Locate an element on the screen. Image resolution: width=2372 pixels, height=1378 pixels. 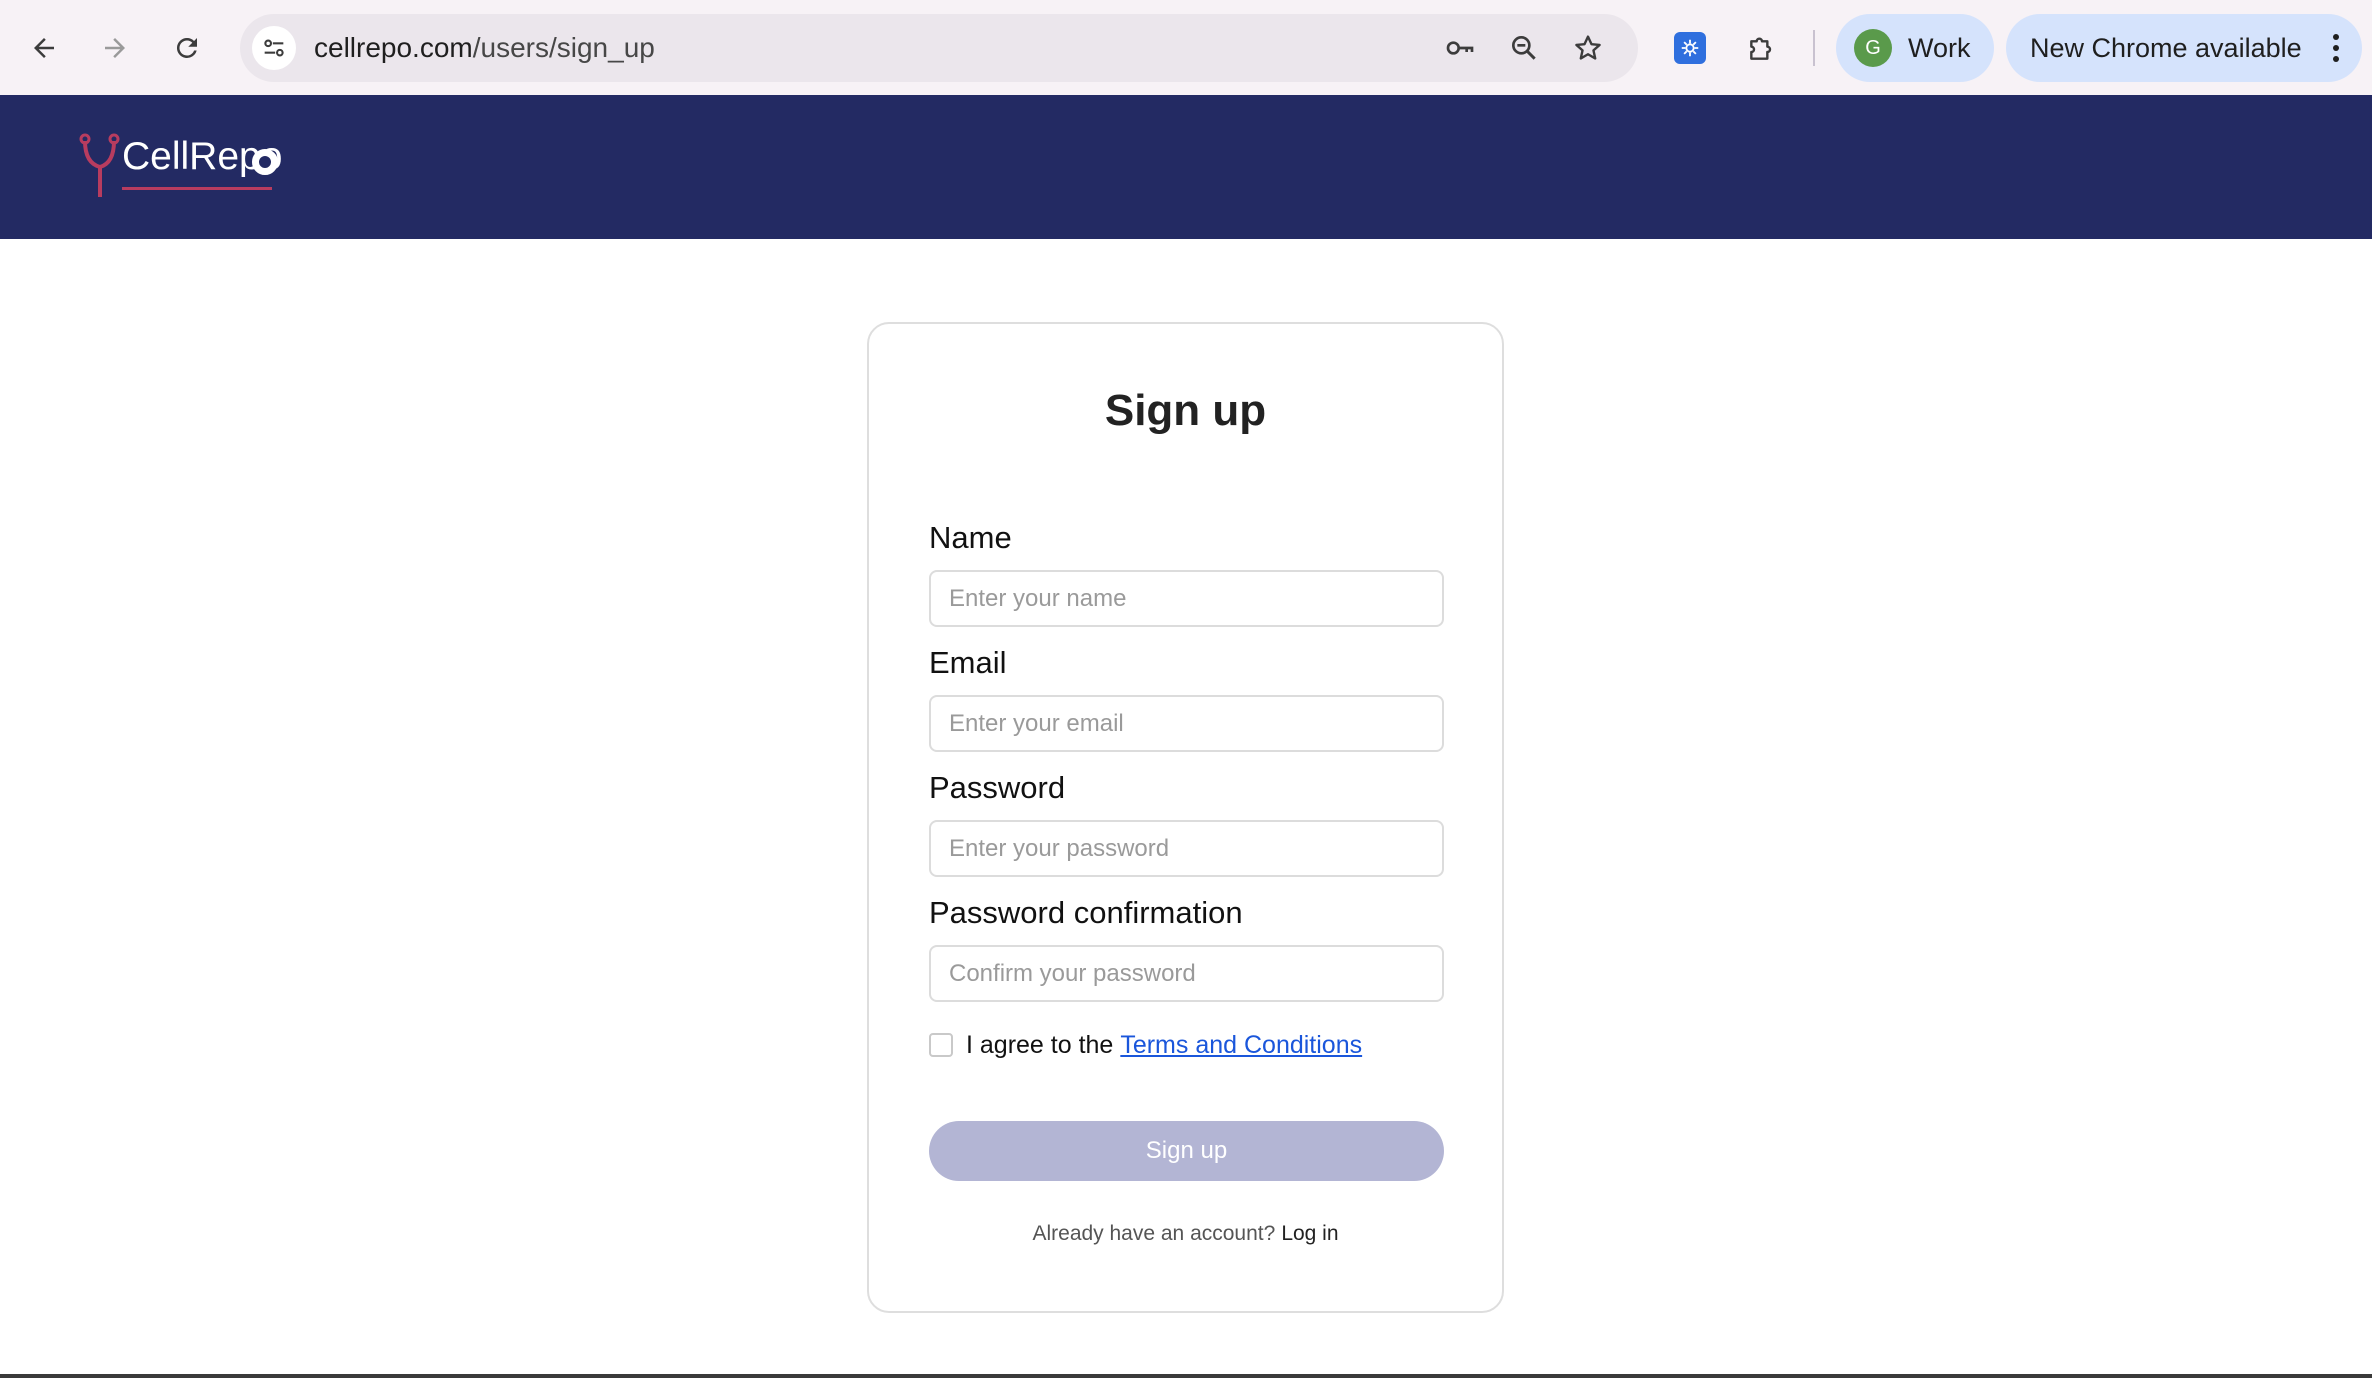
signup-button: Sign up is located at coordinates (1186, 1151).